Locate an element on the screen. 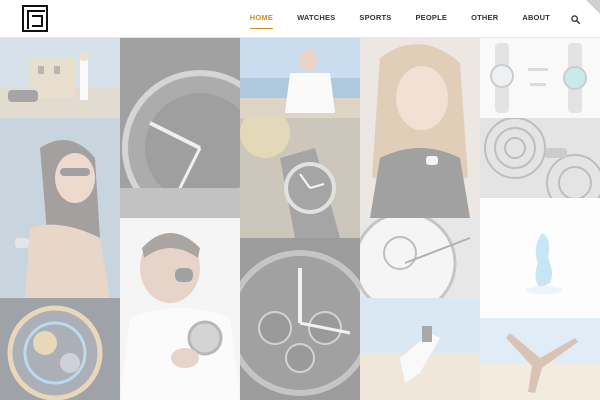  nav-item-other: OTHER is located at coordinates (484, 19).